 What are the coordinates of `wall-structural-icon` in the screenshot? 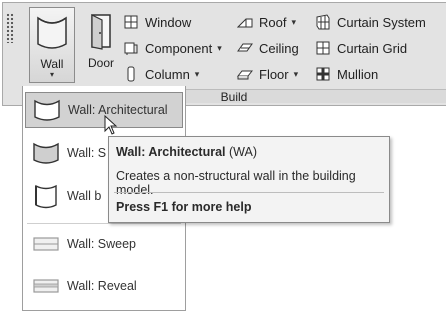 It's located at (46, 153).